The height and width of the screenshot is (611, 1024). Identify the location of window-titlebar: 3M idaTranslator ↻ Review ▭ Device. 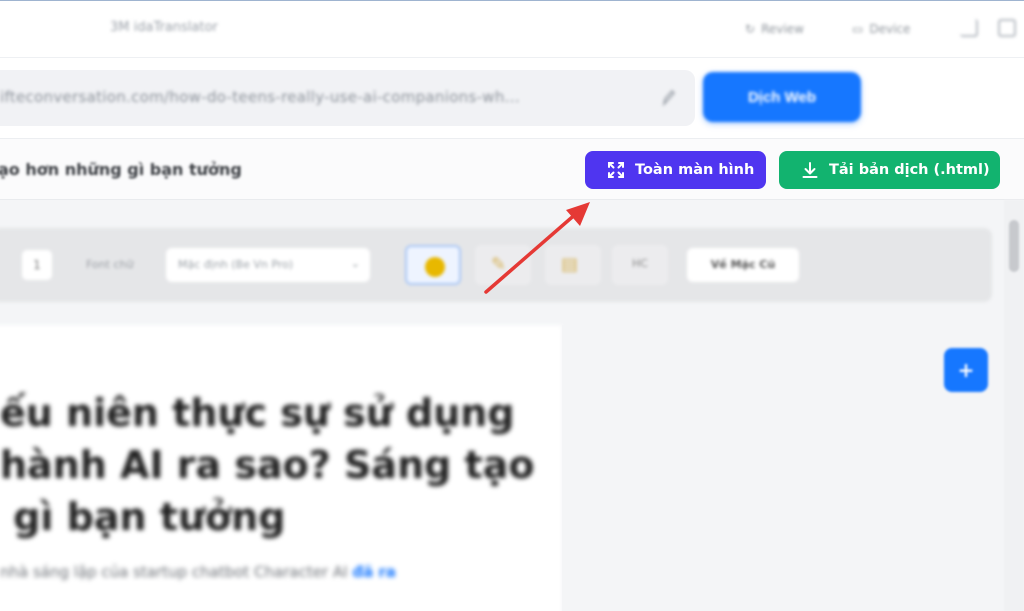
(512, 29).